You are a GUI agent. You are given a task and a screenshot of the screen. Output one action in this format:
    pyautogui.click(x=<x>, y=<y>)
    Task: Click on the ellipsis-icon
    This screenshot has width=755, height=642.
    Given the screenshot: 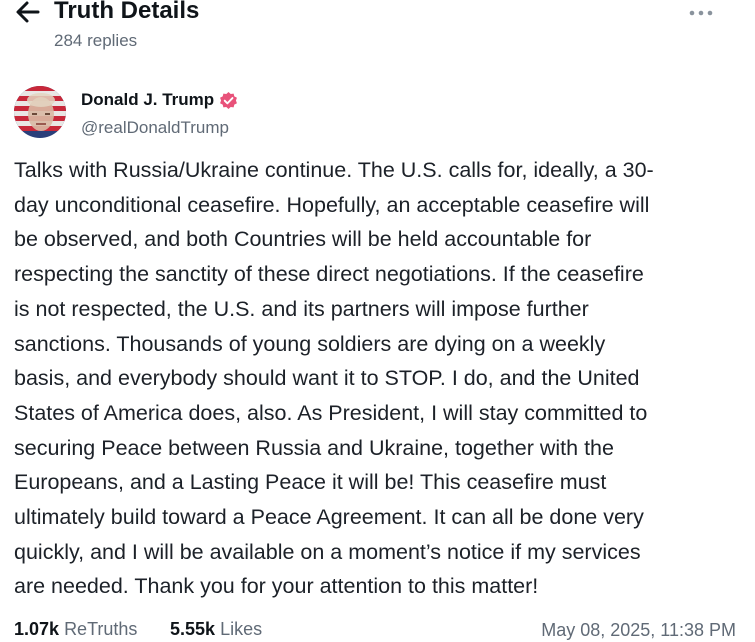 What is the action you would take?
    pyautogui.click(x=701, y=13)
    